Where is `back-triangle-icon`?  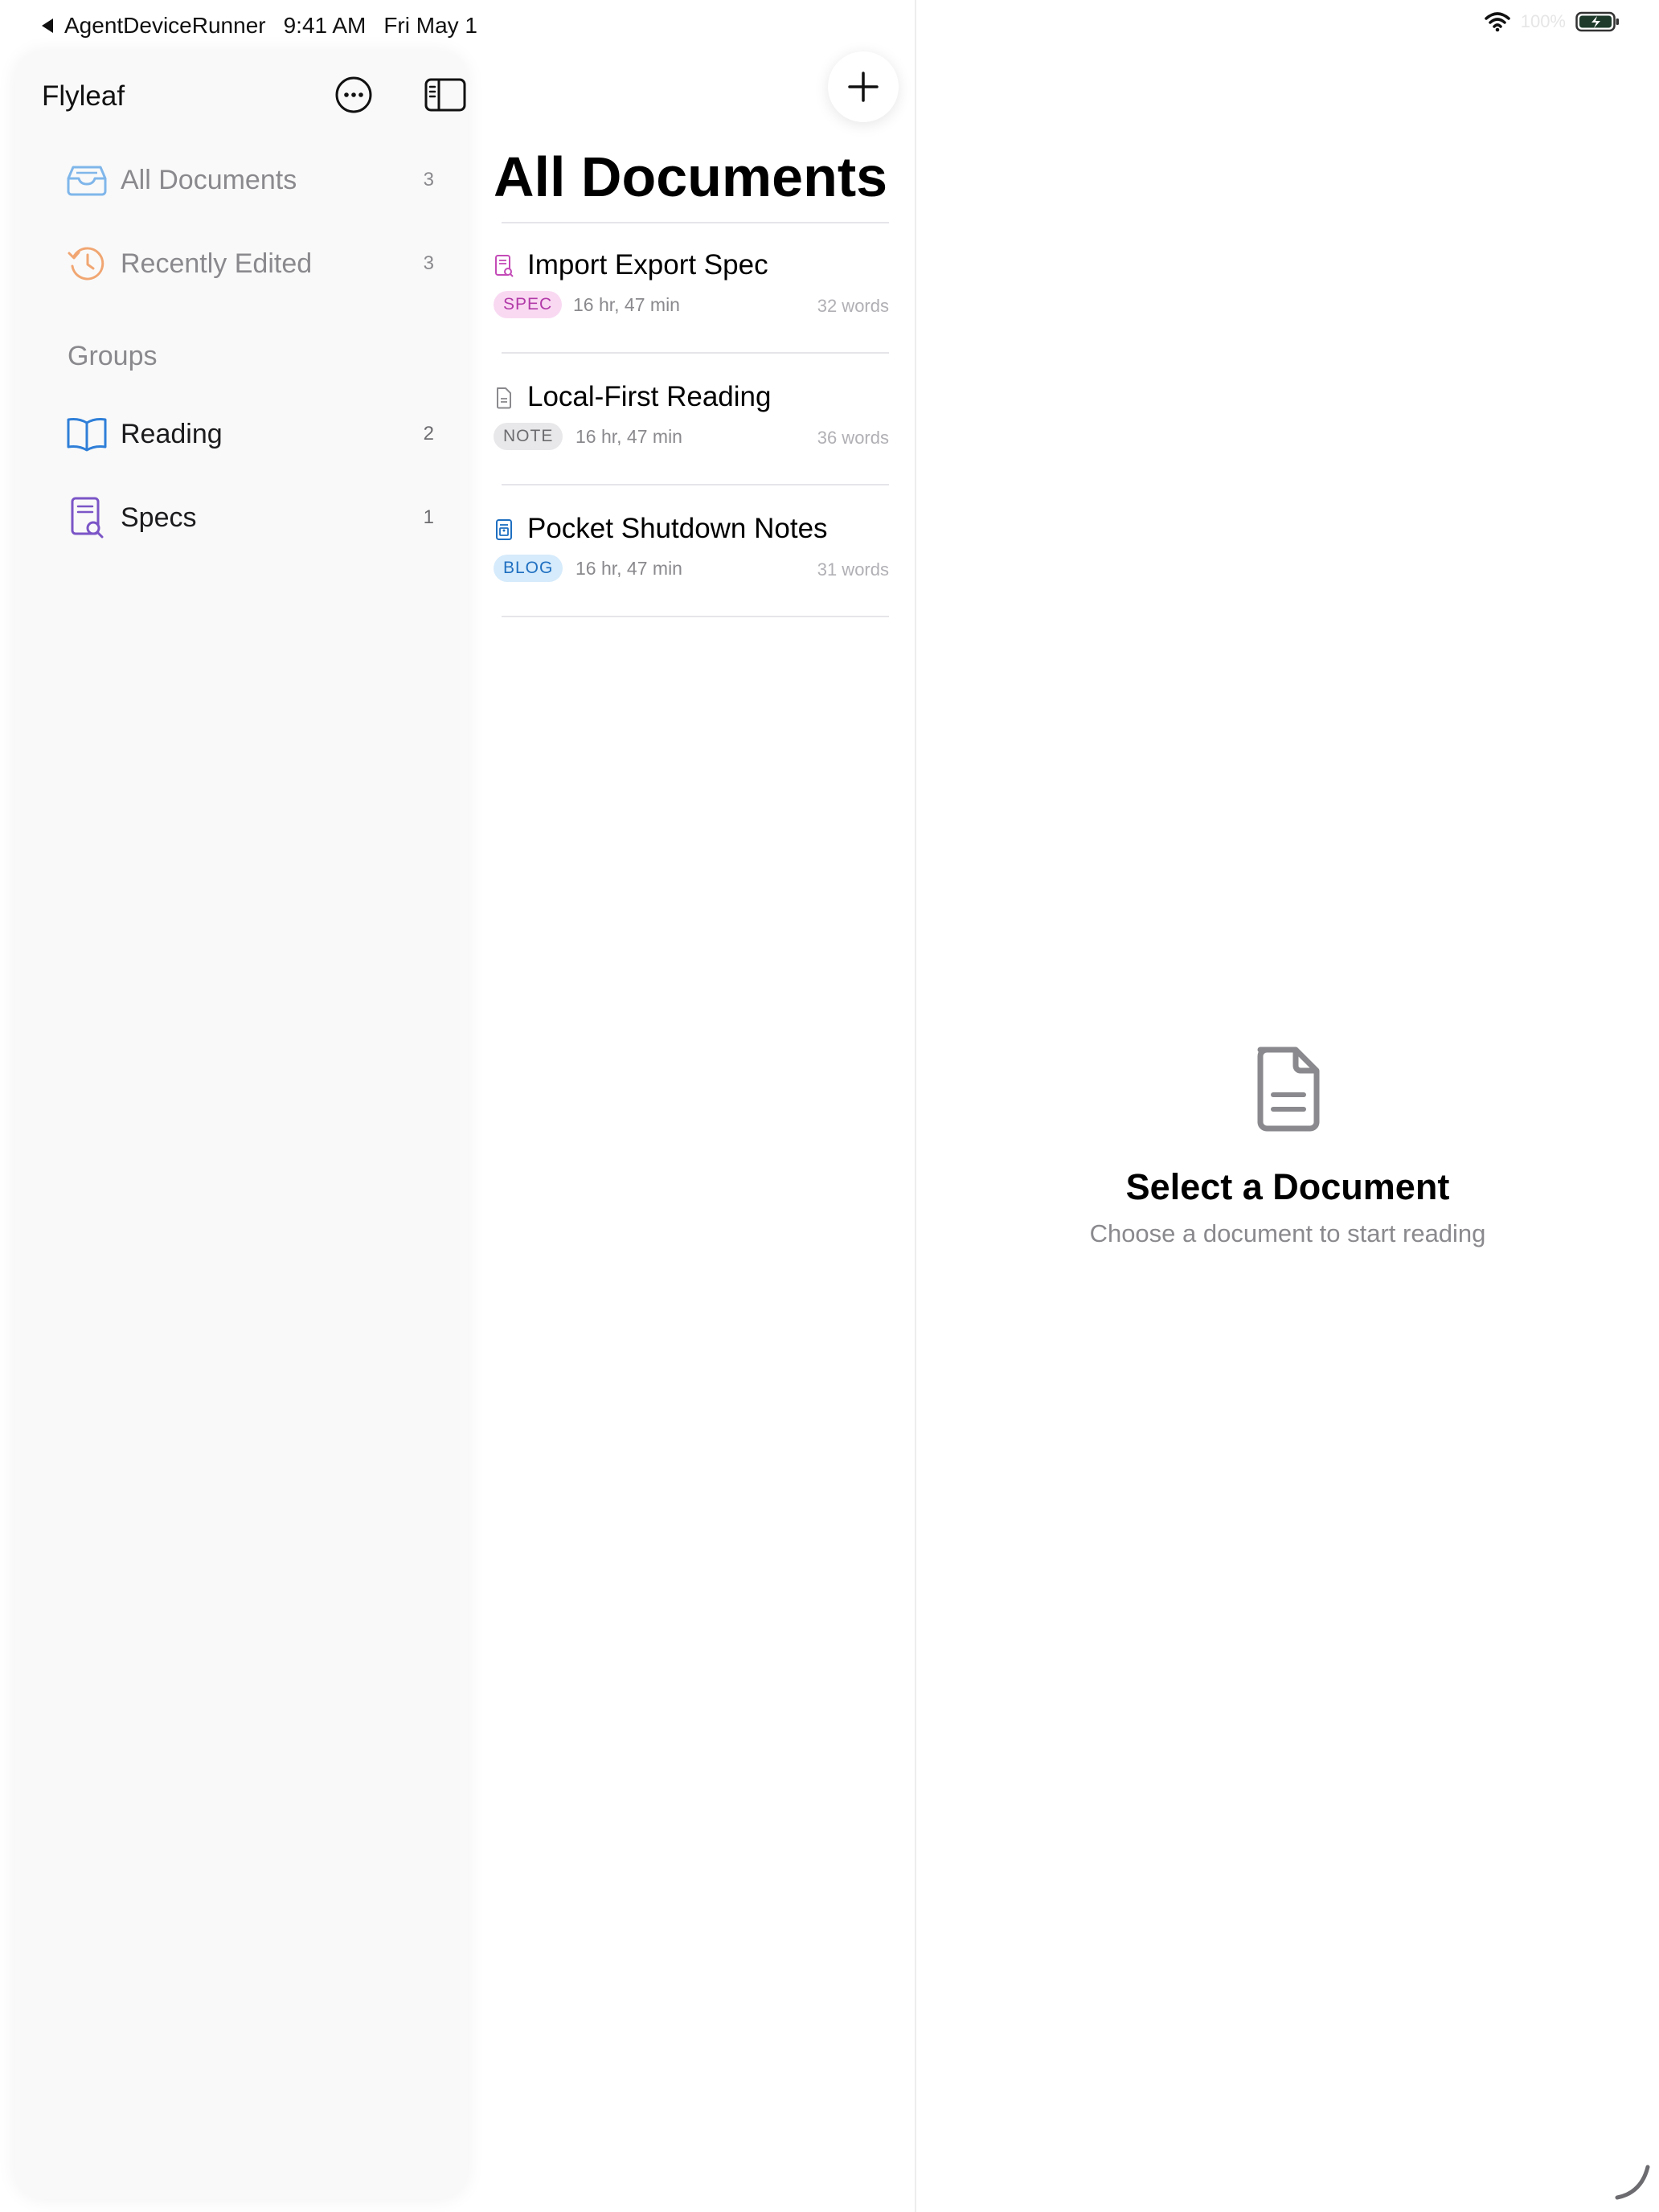
back-triangle-icon is located at coordinates (47, 25).